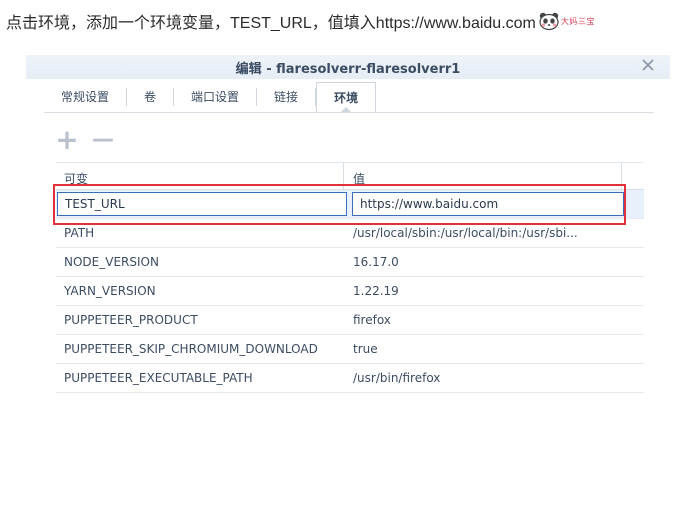 The height and width of the screenshot is (527, 676). I want to click on dialog-title: 编辑 - flaresolverr-flaresolverr1, so click(348, 69).